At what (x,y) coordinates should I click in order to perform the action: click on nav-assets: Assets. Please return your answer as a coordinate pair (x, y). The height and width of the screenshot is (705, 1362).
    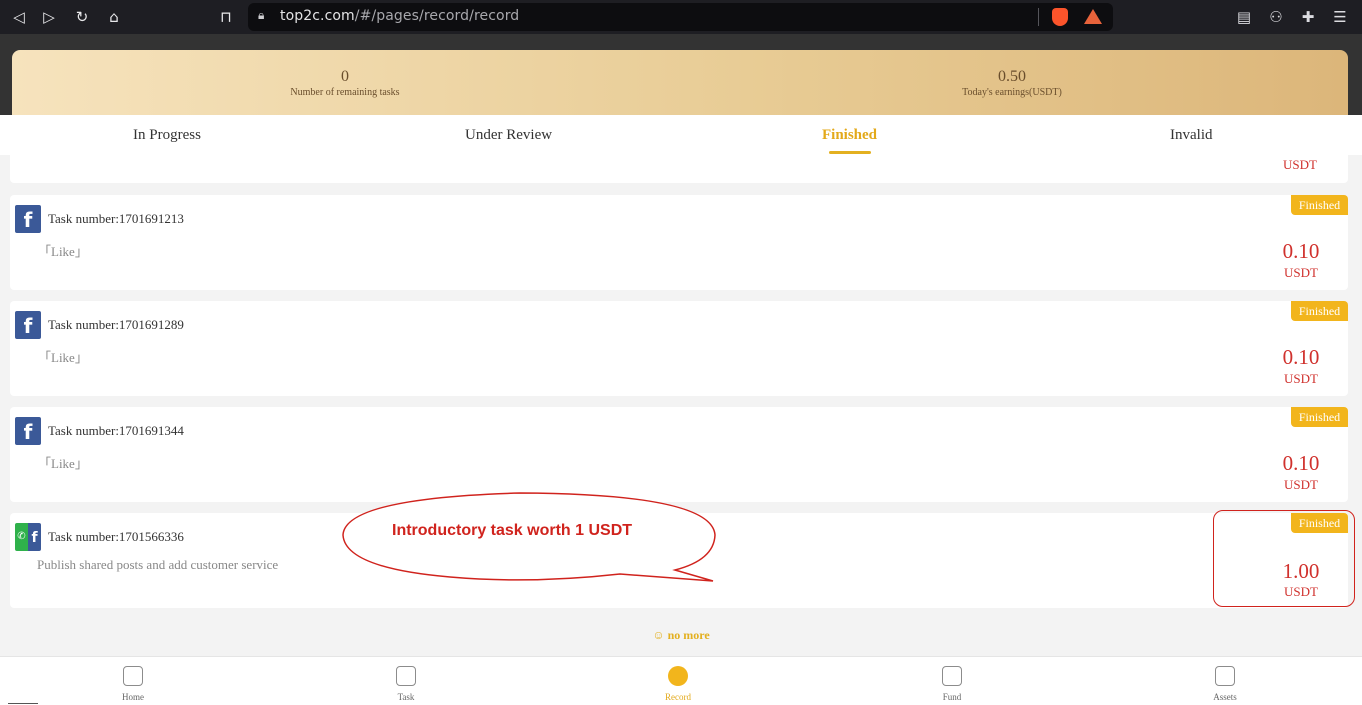
    Looking at the image, I should click on (1225, 681).